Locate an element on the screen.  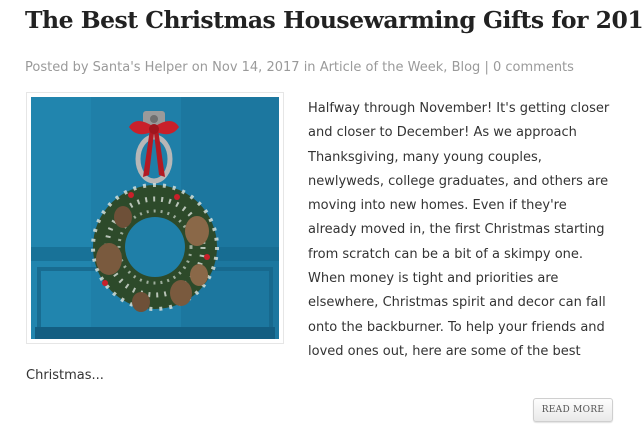
category-link-blog: Blog is located at coordinates (466, 67).